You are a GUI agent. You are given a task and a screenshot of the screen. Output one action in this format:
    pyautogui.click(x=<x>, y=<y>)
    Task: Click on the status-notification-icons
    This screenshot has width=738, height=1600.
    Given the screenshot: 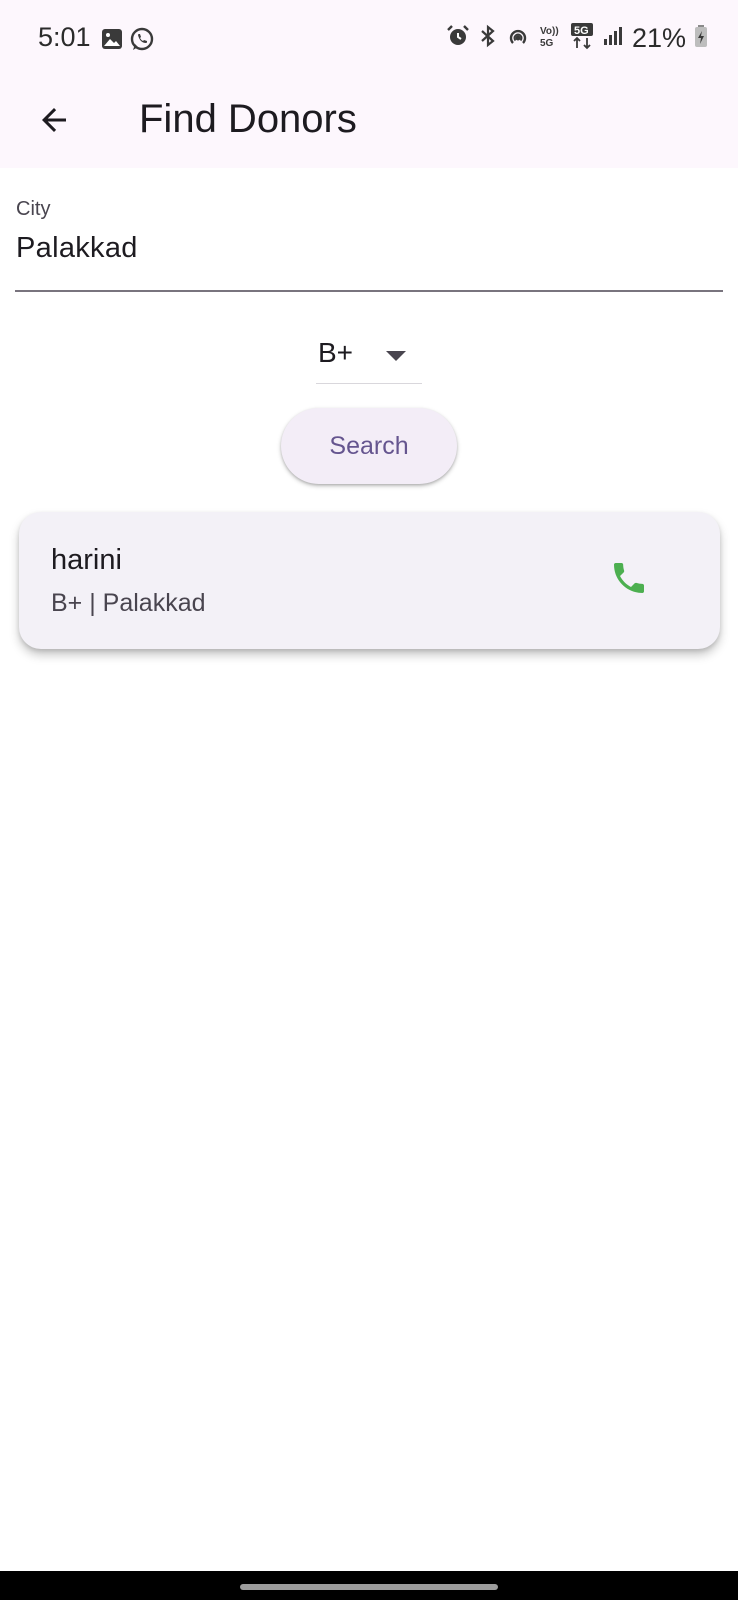 What is the action you would take?
    pyautogui.click(x=128, y=41)
    